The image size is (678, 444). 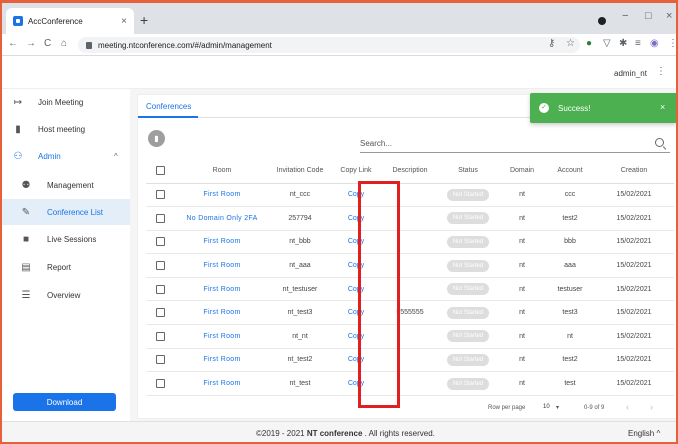 What do you see at coordinates (49, 156) in the screenshot?
I see `sidebar-item-label: Admin` at bounding box center [49, 156].